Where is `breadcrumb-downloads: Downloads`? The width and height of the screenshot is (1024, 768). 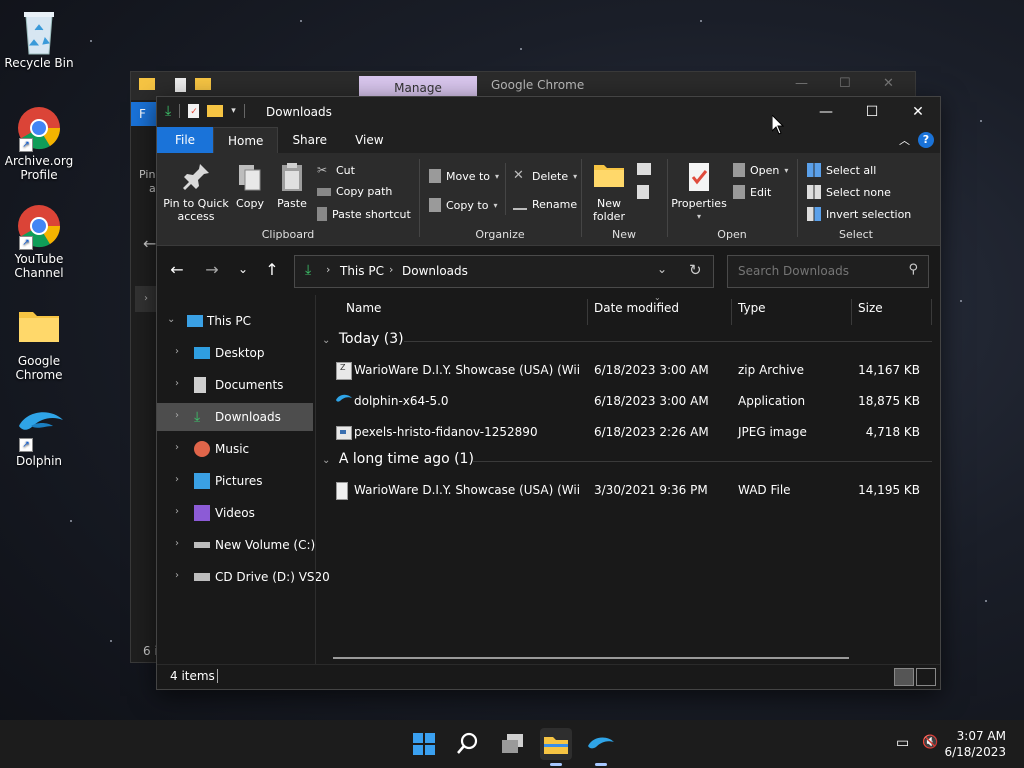
breadcrumb-downloads: Downloads is located at coordinates (435, 271).